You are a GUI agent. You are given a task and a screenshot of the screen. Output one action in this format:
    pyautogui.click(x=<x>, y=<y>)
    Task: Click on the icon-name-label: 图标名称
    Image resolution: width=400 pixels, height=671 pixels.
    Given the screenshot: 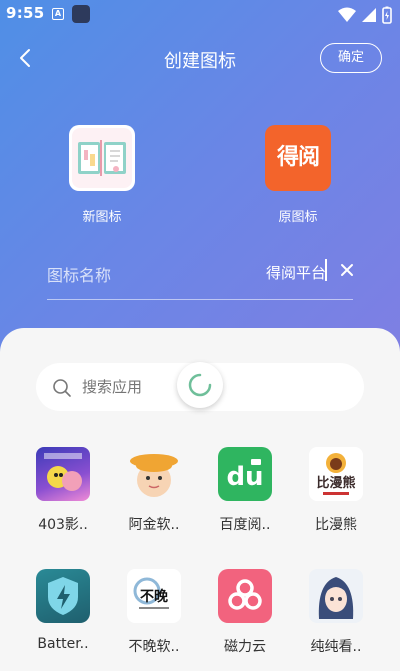 What is the action you would take?
    pyautogui.click(x=79, y=275)
    